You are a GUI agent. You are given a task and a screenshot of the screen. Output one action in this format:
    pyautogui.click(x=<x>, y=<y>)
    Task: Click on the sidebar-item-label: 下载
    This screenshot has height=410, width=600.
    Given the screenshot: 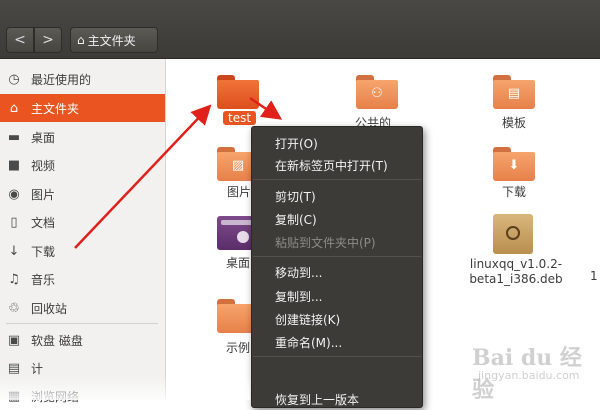 What is the action you would take?
    pyautogui.click(x=43, y=251)
    